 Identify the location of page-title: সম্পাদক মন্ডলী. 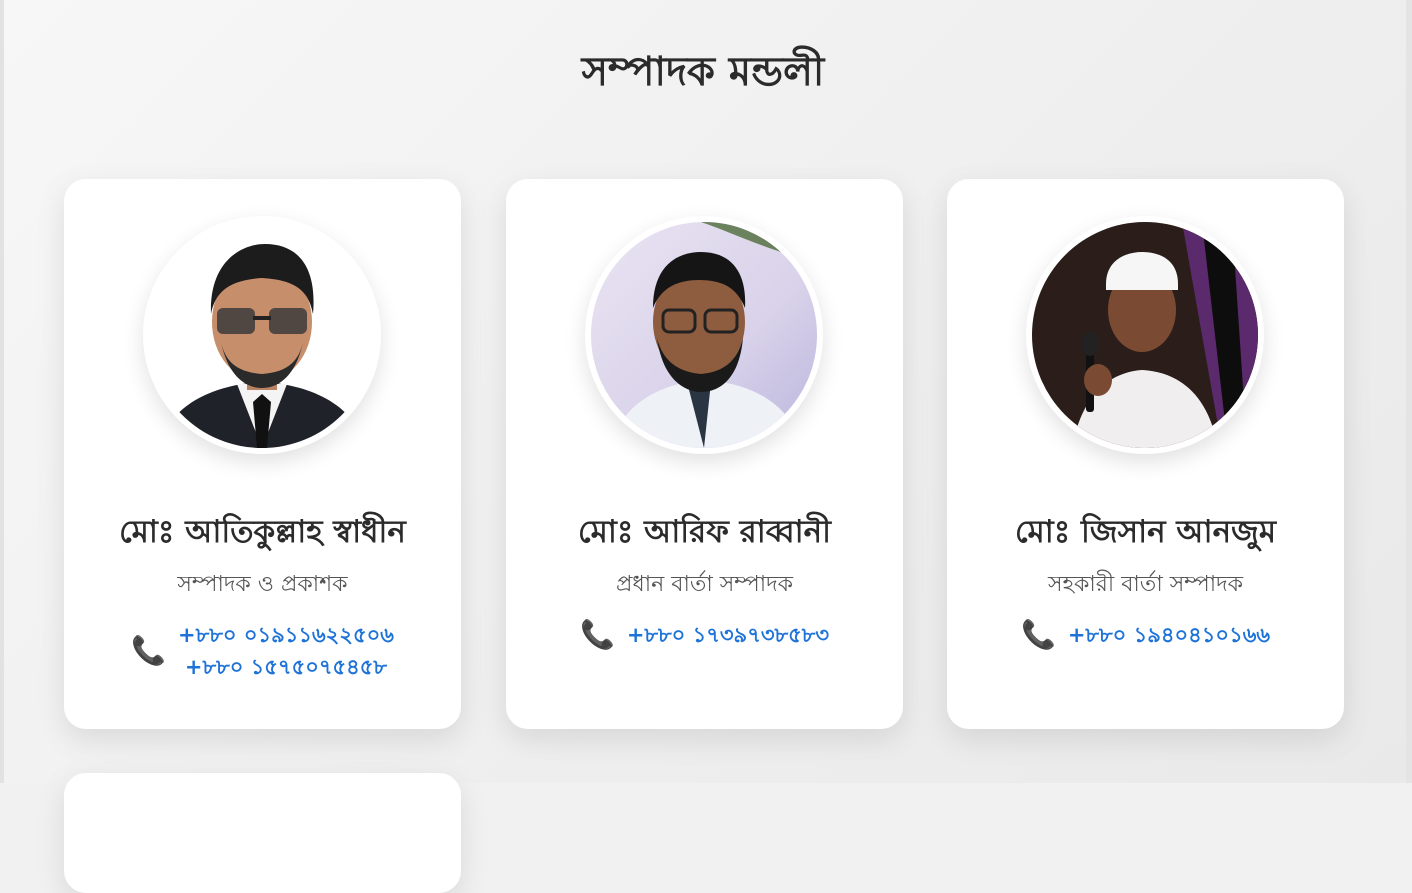
(703, 72).